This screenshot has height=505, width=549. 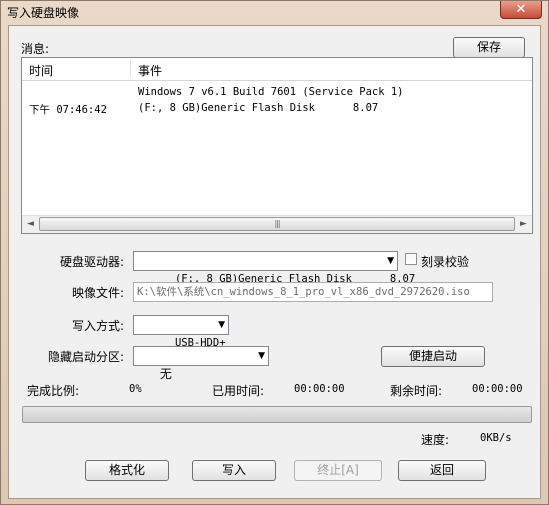 What do you see at coordinates (411, 259) in the screenshot?
I see `verify-checkbox` at bounding box center [411, 259].